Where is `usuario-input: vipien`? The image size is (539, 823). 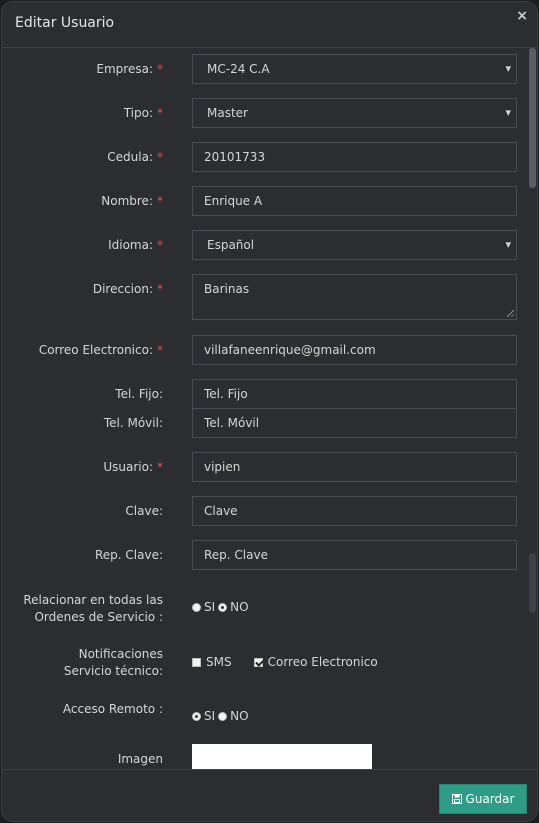 usuario-input: vipien is located at coordinates (354, 467).